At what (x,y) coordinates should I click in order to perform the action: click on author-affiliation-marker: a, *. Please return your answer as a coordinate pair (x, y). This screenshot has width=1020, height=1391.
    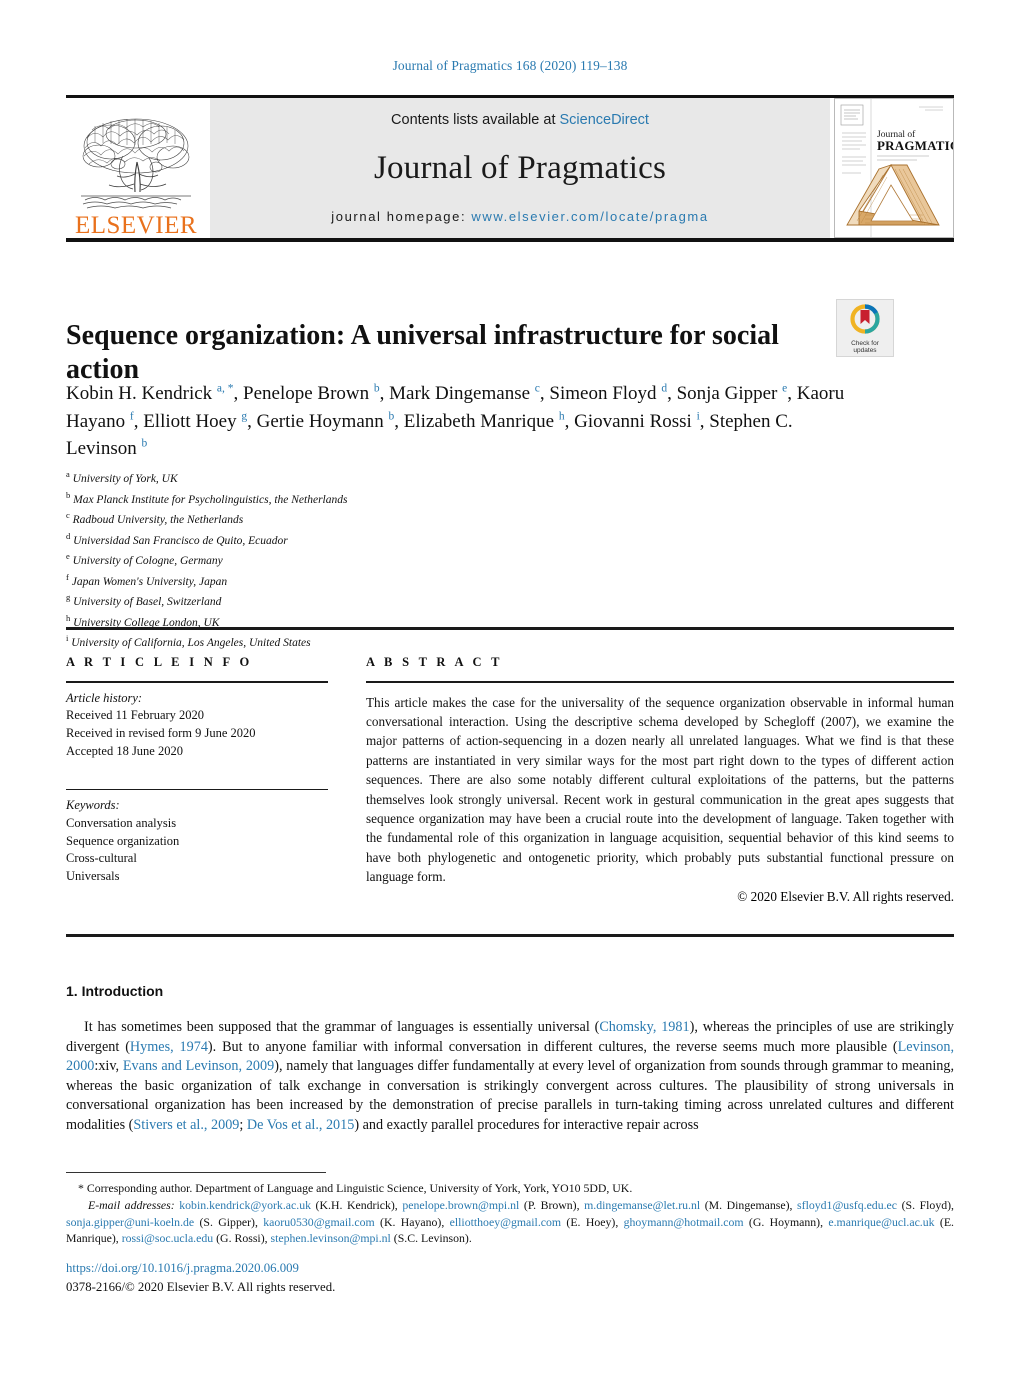
    Looking at the image, I should click on (225, 388).